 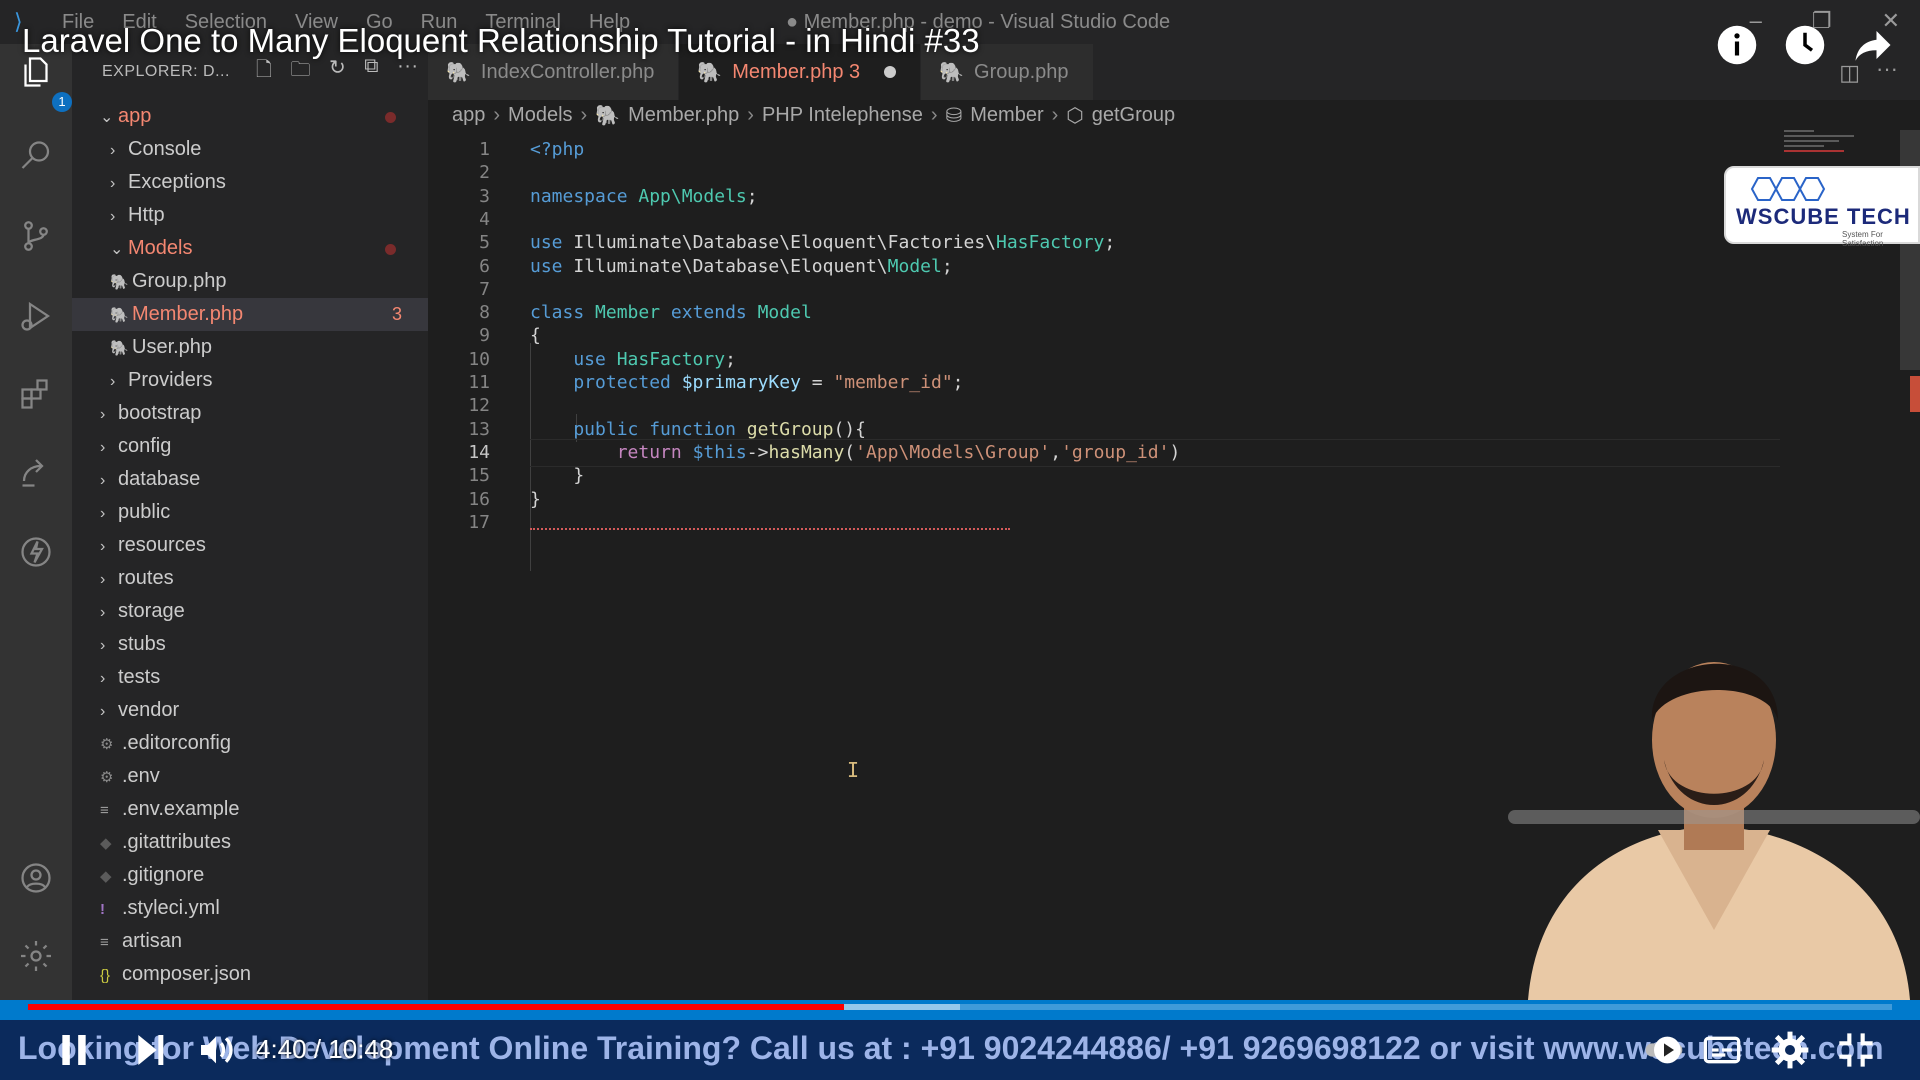 I want to click on breadcrumb-item: PHP Intelephense, so click(x=842, y=115).